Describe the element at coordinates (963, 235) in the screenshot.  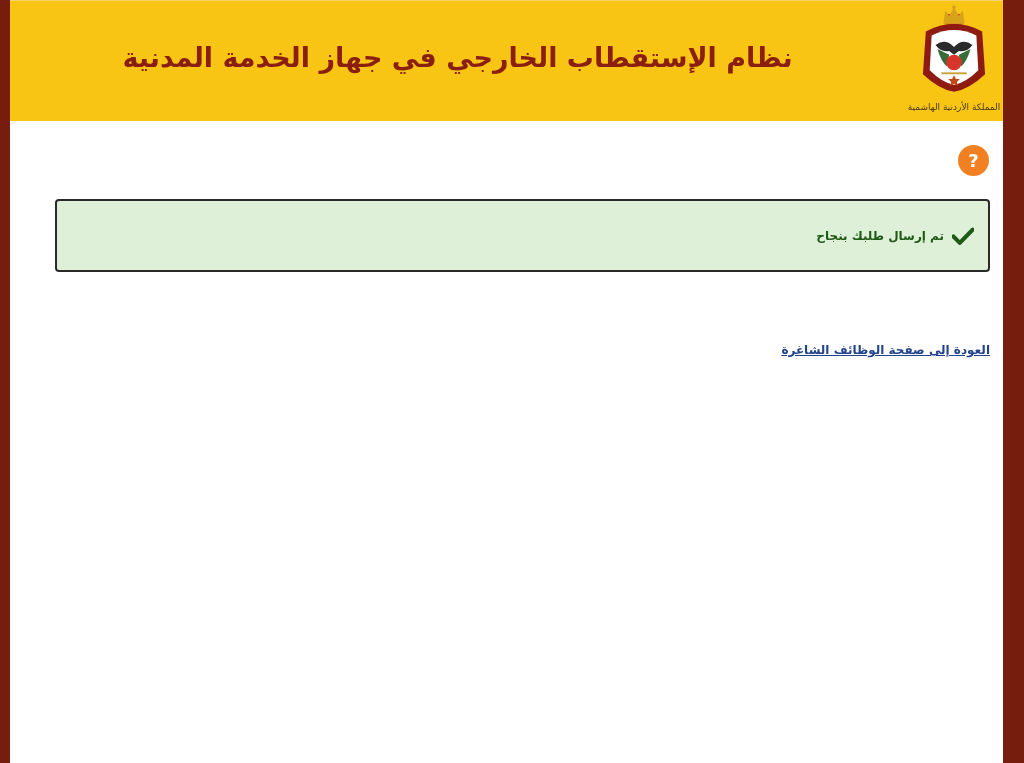
I see `checkmark-icon` at that location.